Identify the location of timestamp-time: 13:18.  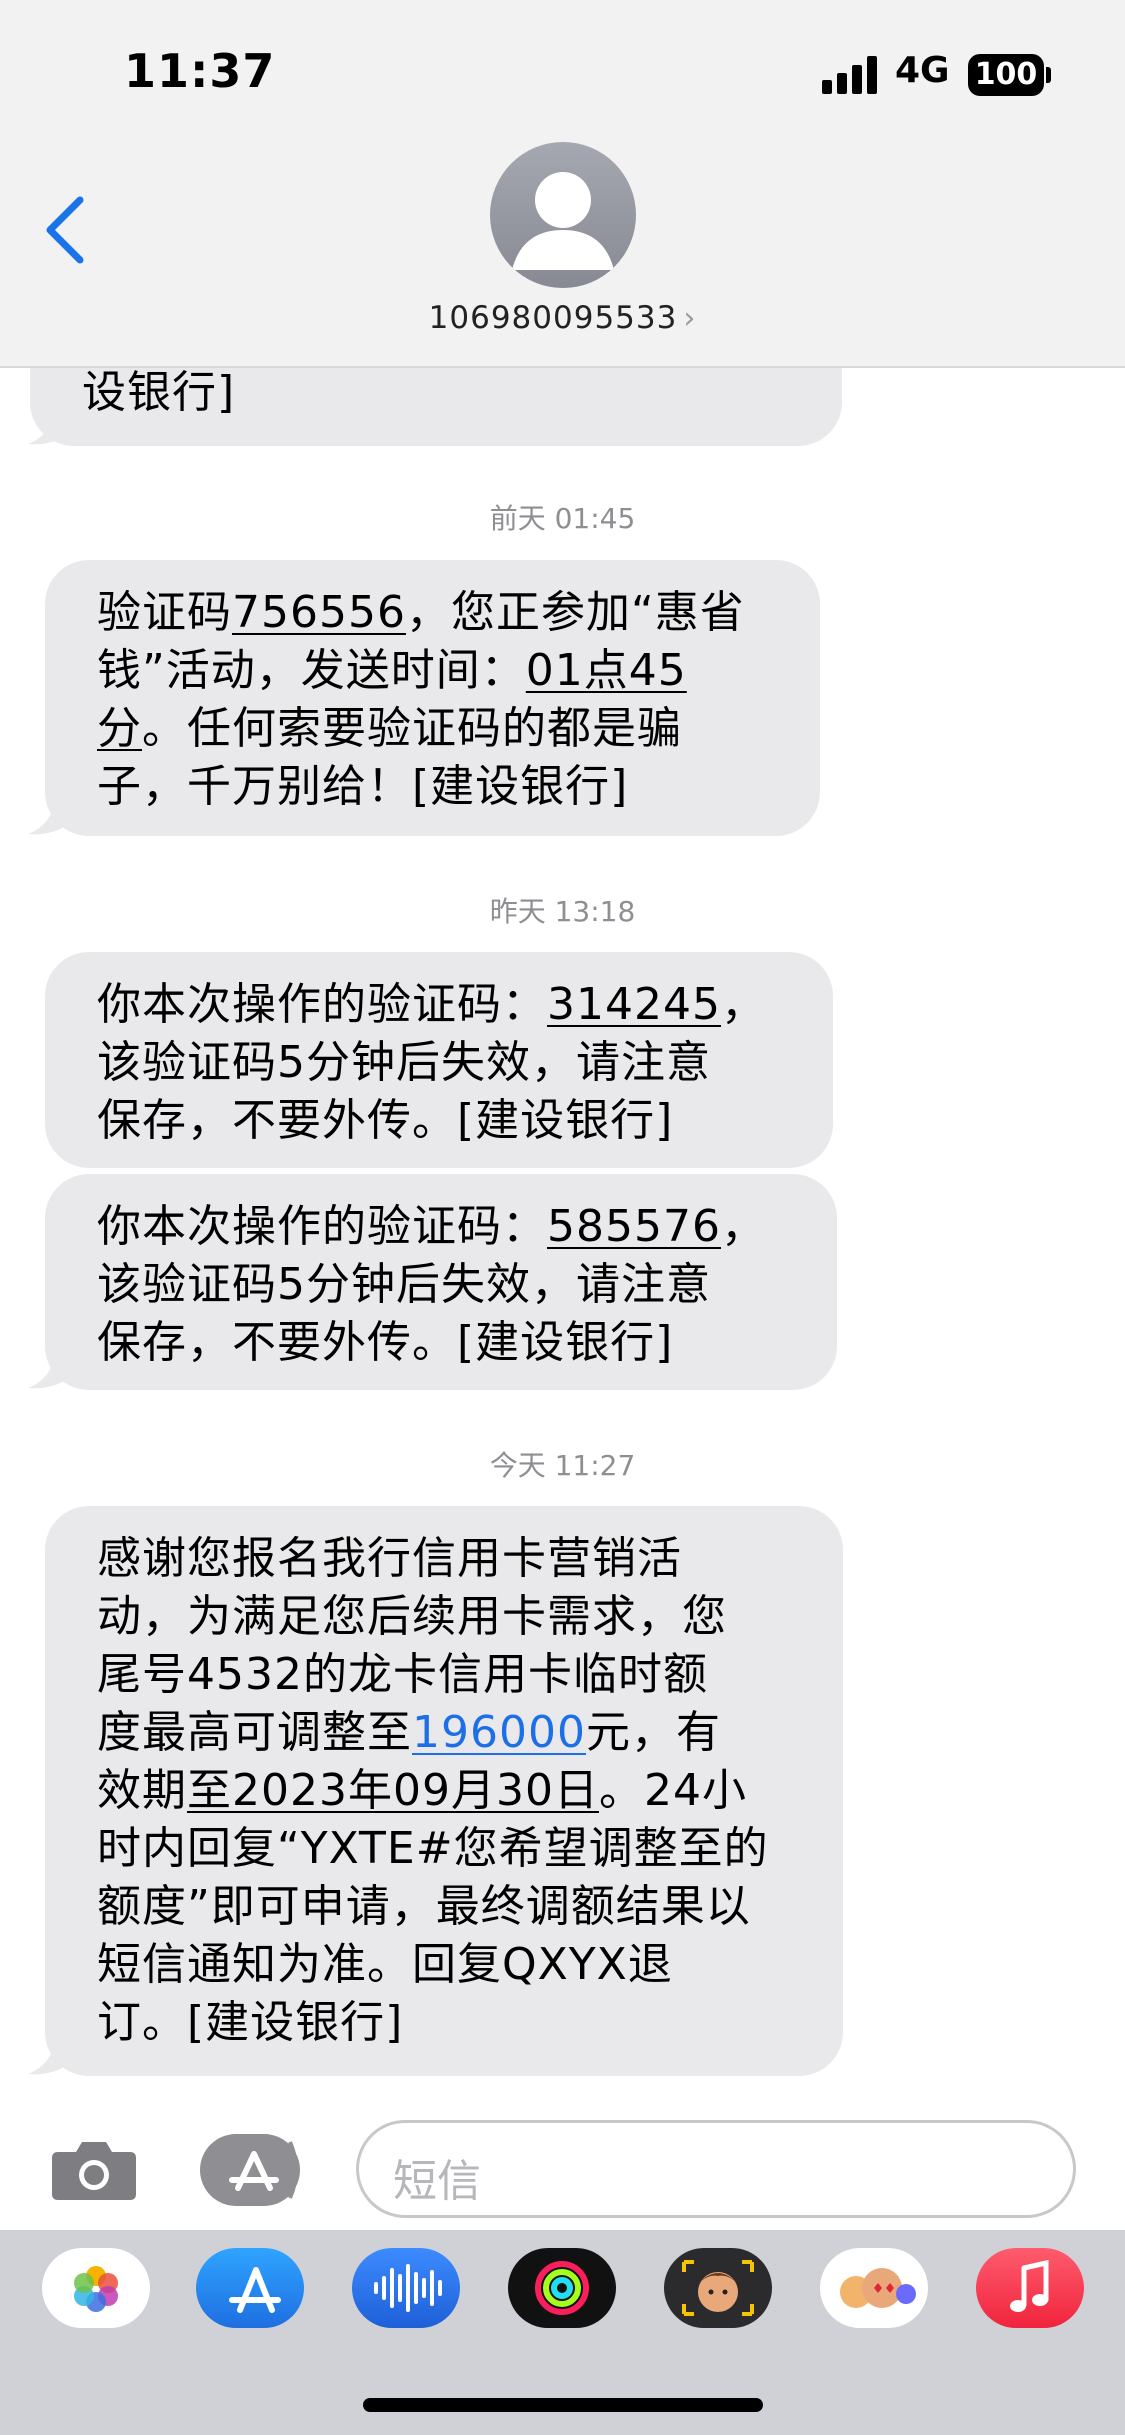
(595, 911).